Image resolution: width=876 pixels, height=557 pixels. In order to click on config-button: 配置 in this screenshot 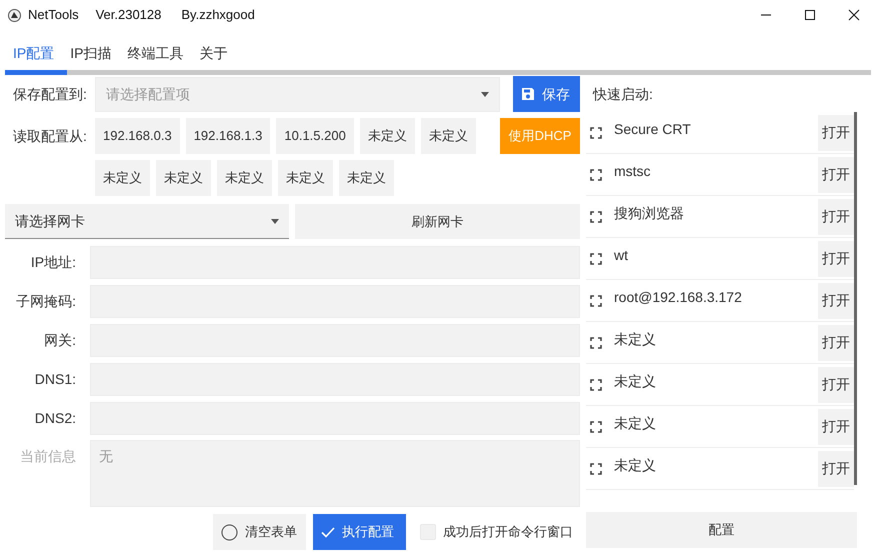, I will do `click(721, 530)`.